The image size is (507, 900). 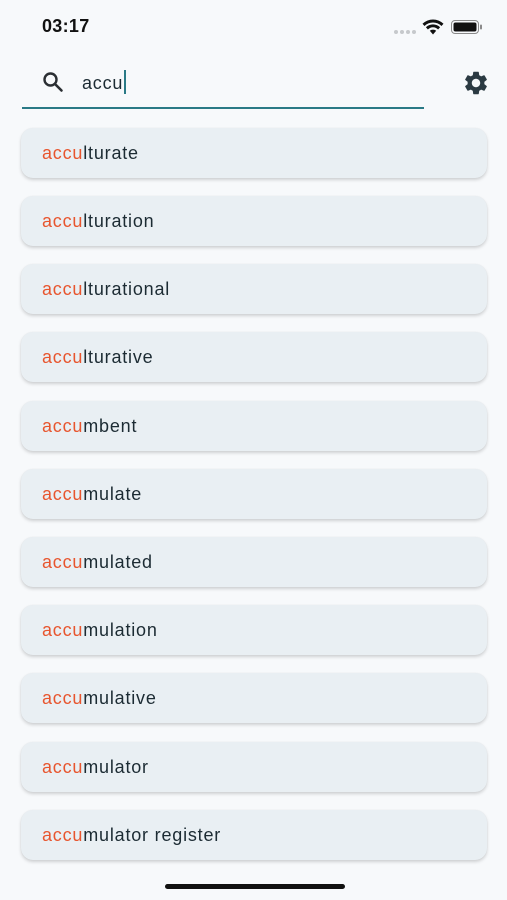 I want to click on result-label: accumulative, so click(x=99, y=698).